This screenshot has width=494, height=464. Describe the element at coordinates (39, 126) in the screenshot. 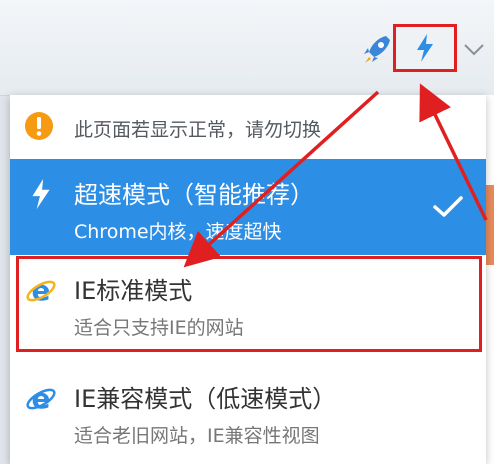

I see `exclamation-icon` at that location.